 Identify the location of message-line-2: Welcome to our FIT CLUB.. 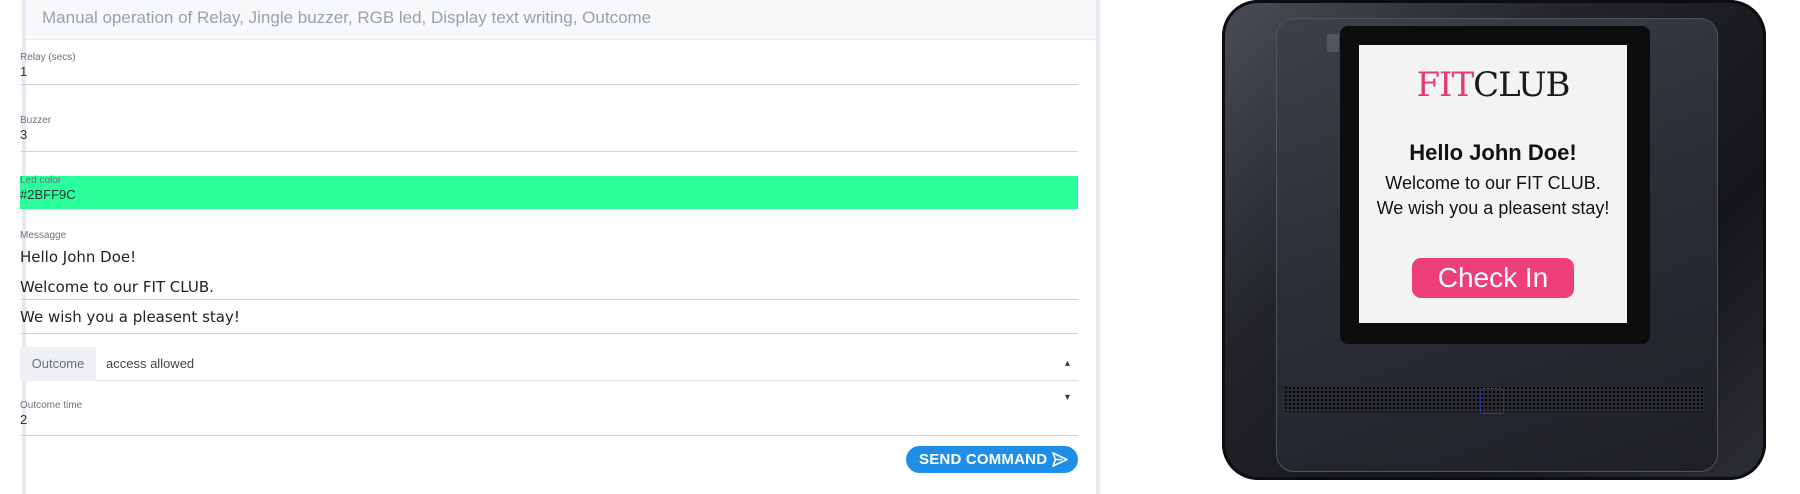
(117, 287).